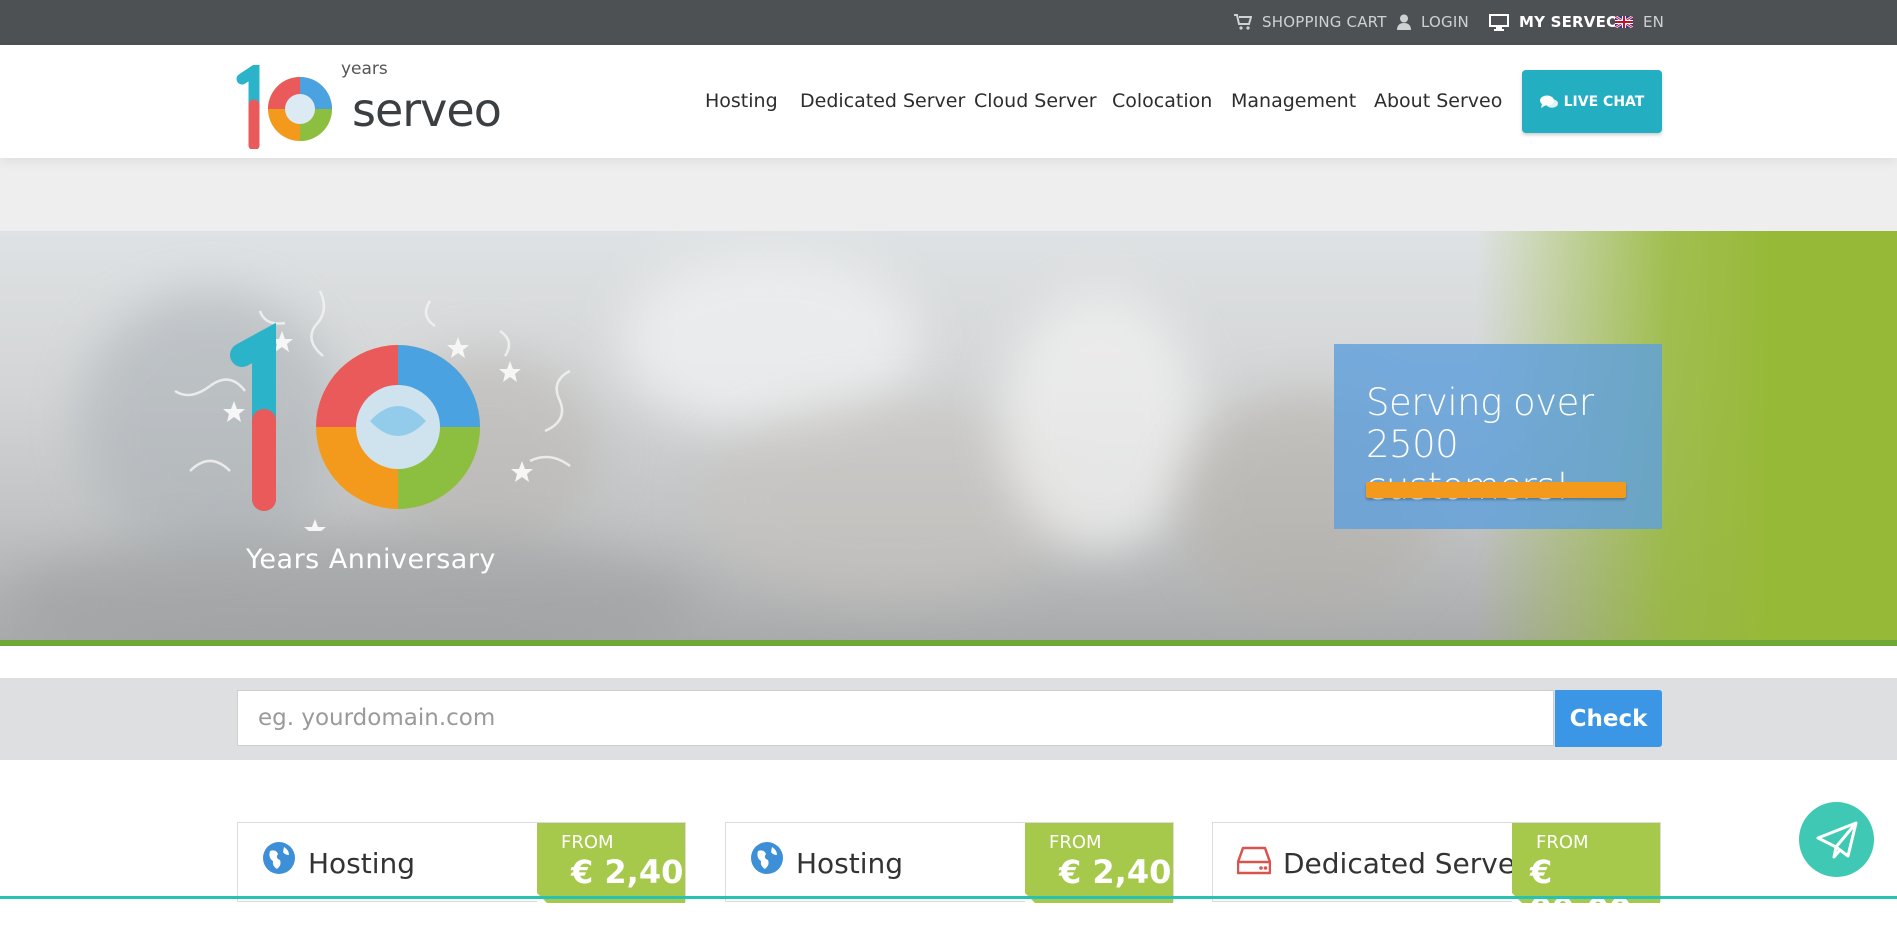 The height and width of the screenshot is (929, 1897). What do you see at coordinates (741, 101) in the screenshot?
I see `nav-hosting: Hosting` at bounding box center [741, 101].